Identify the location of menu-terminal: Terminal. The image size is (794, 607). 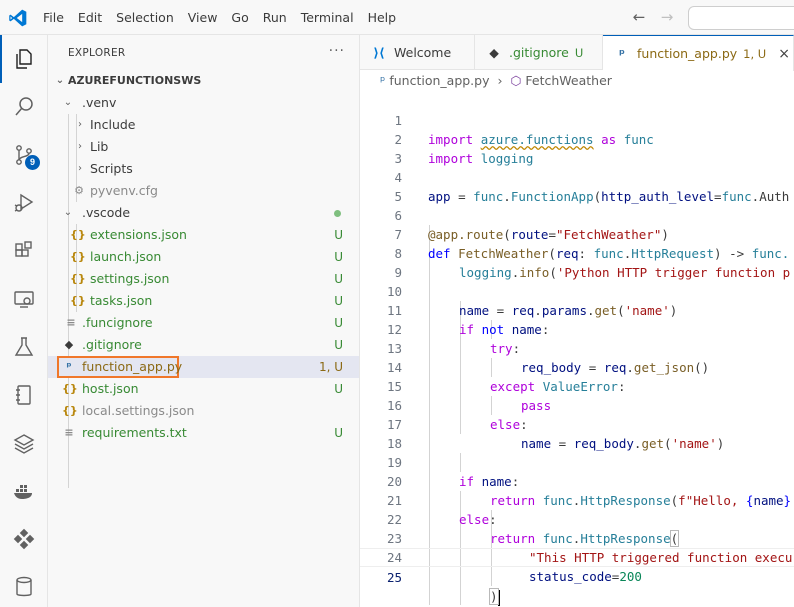
(327, 17).